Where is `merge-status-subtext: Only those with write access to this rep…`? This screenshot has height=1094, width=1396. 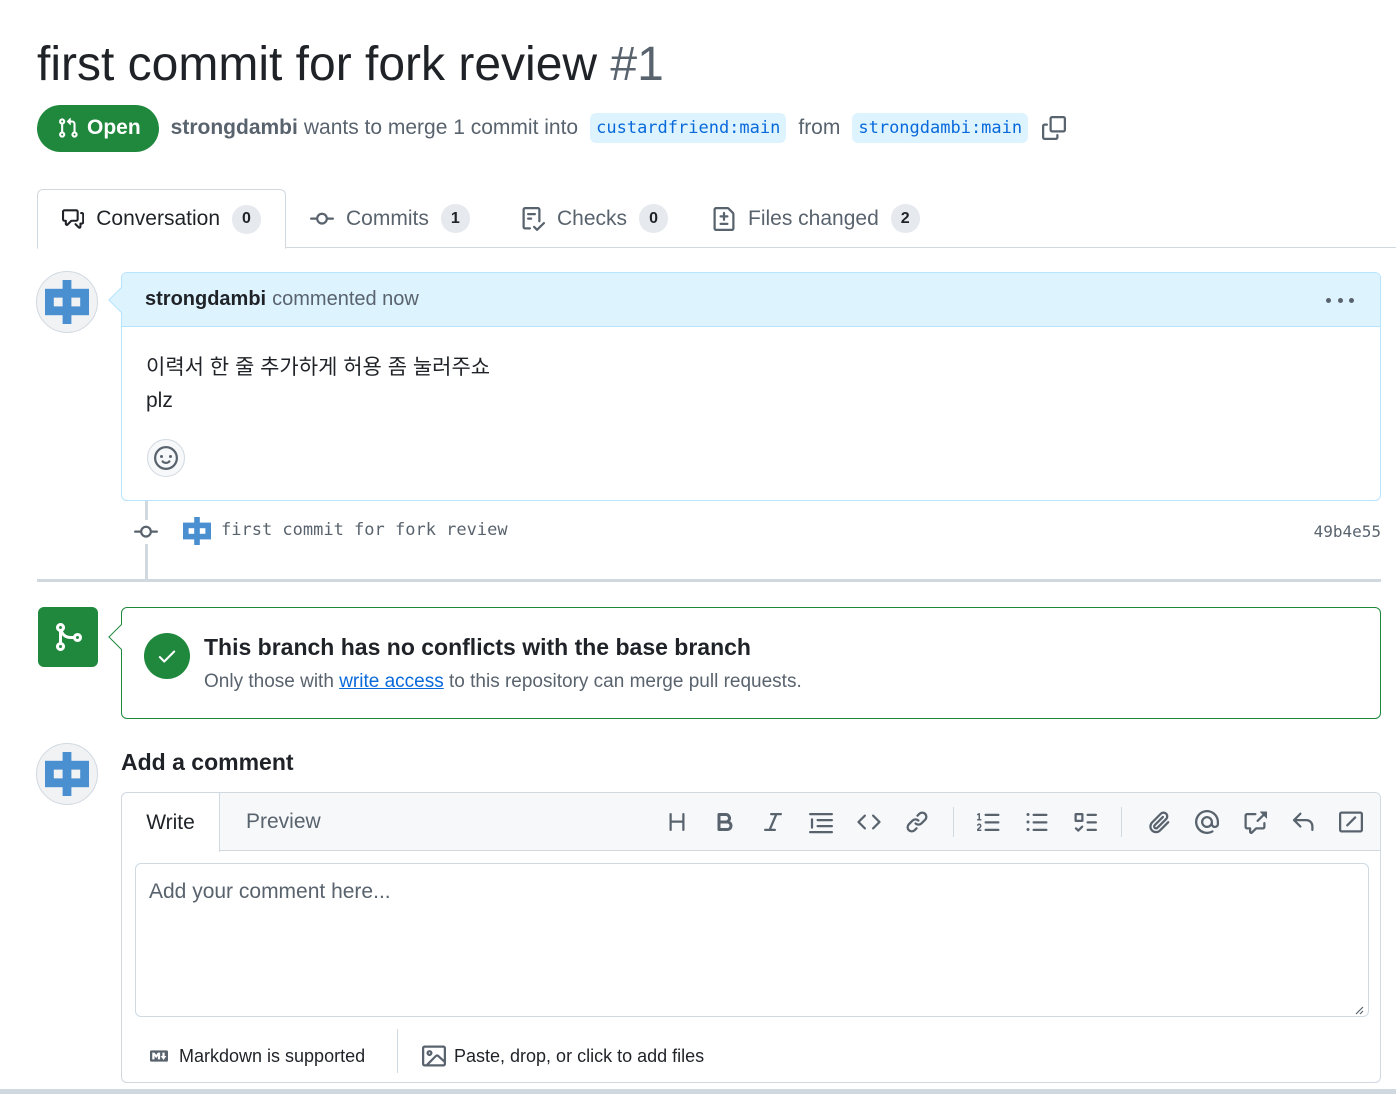
merge-status-subtext: Only those with write access to this rep… is located at coordinates (503, 682).